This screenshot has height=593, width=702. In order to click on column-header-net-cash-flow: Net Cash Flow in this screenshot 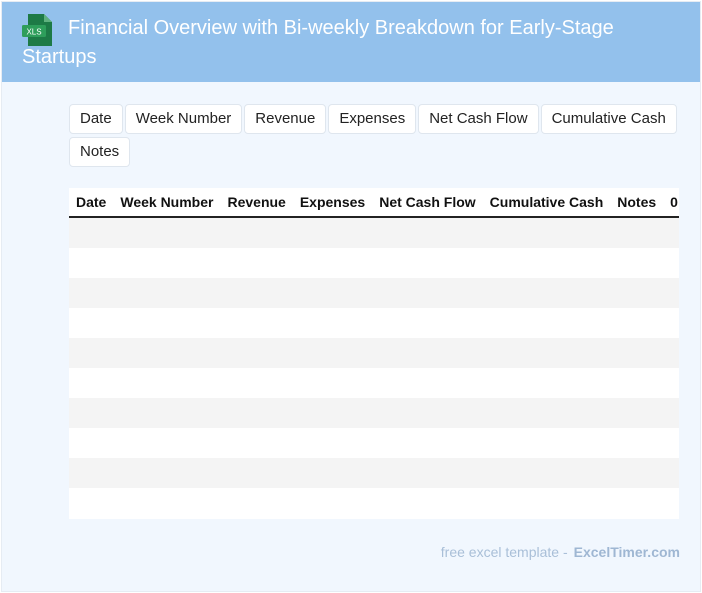, I will do `click(427, 203)`.